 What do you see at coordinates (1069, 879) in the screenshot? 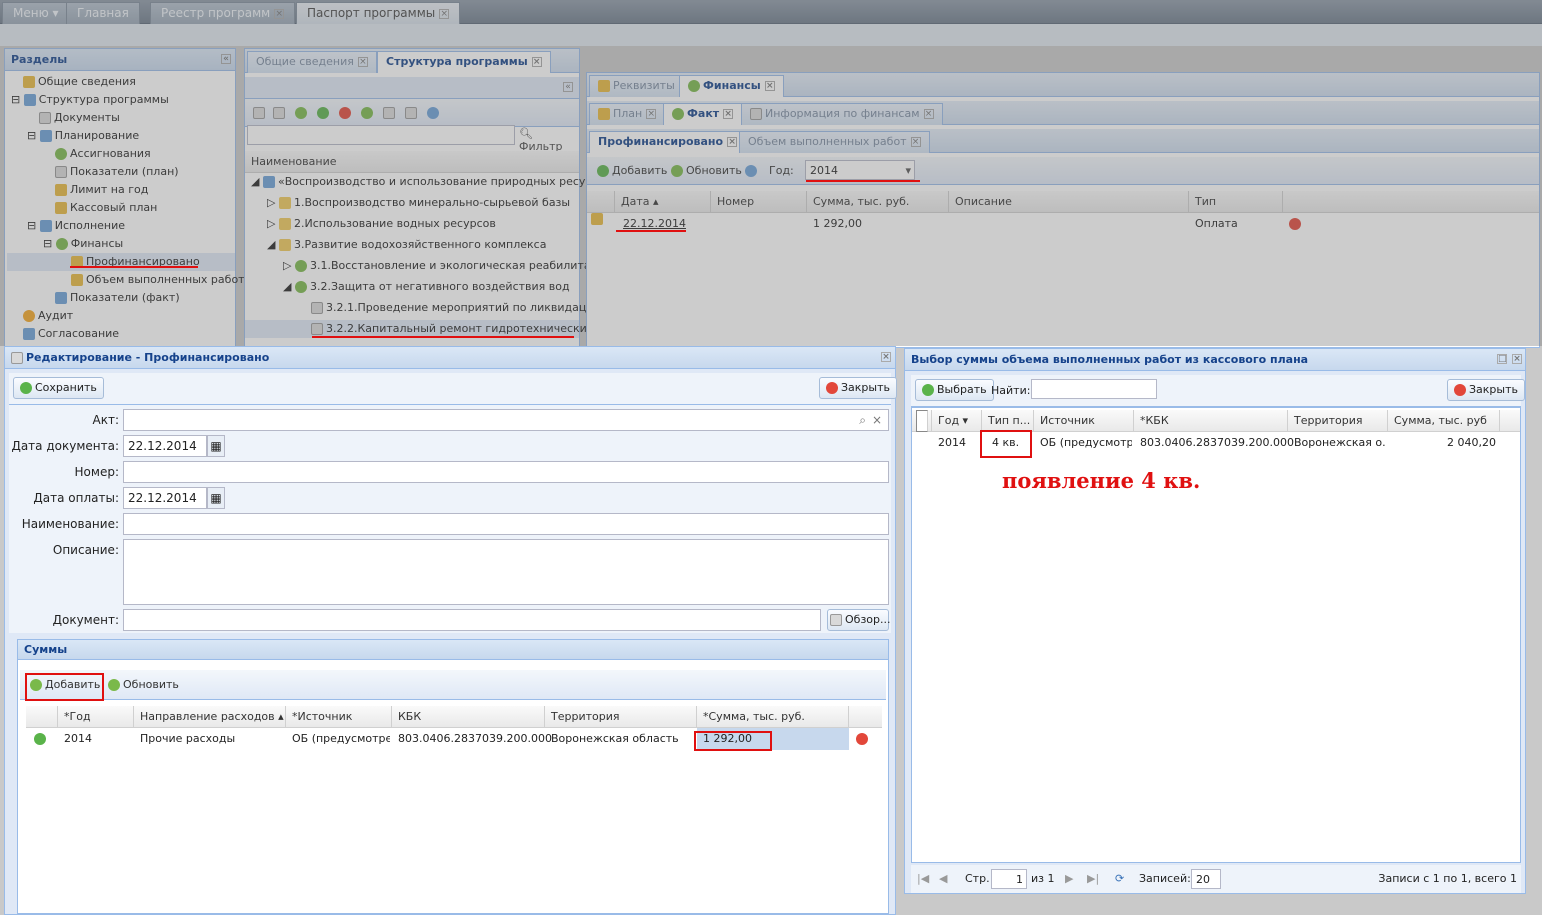
I see `next-page-icon: ▶` at bounding box center [1069, 879].